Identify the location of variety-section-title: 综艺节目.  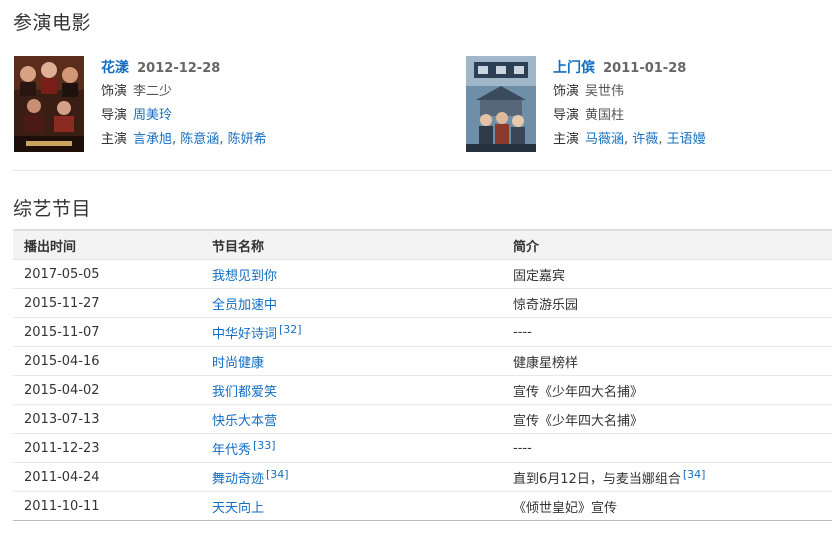
(52, 209).